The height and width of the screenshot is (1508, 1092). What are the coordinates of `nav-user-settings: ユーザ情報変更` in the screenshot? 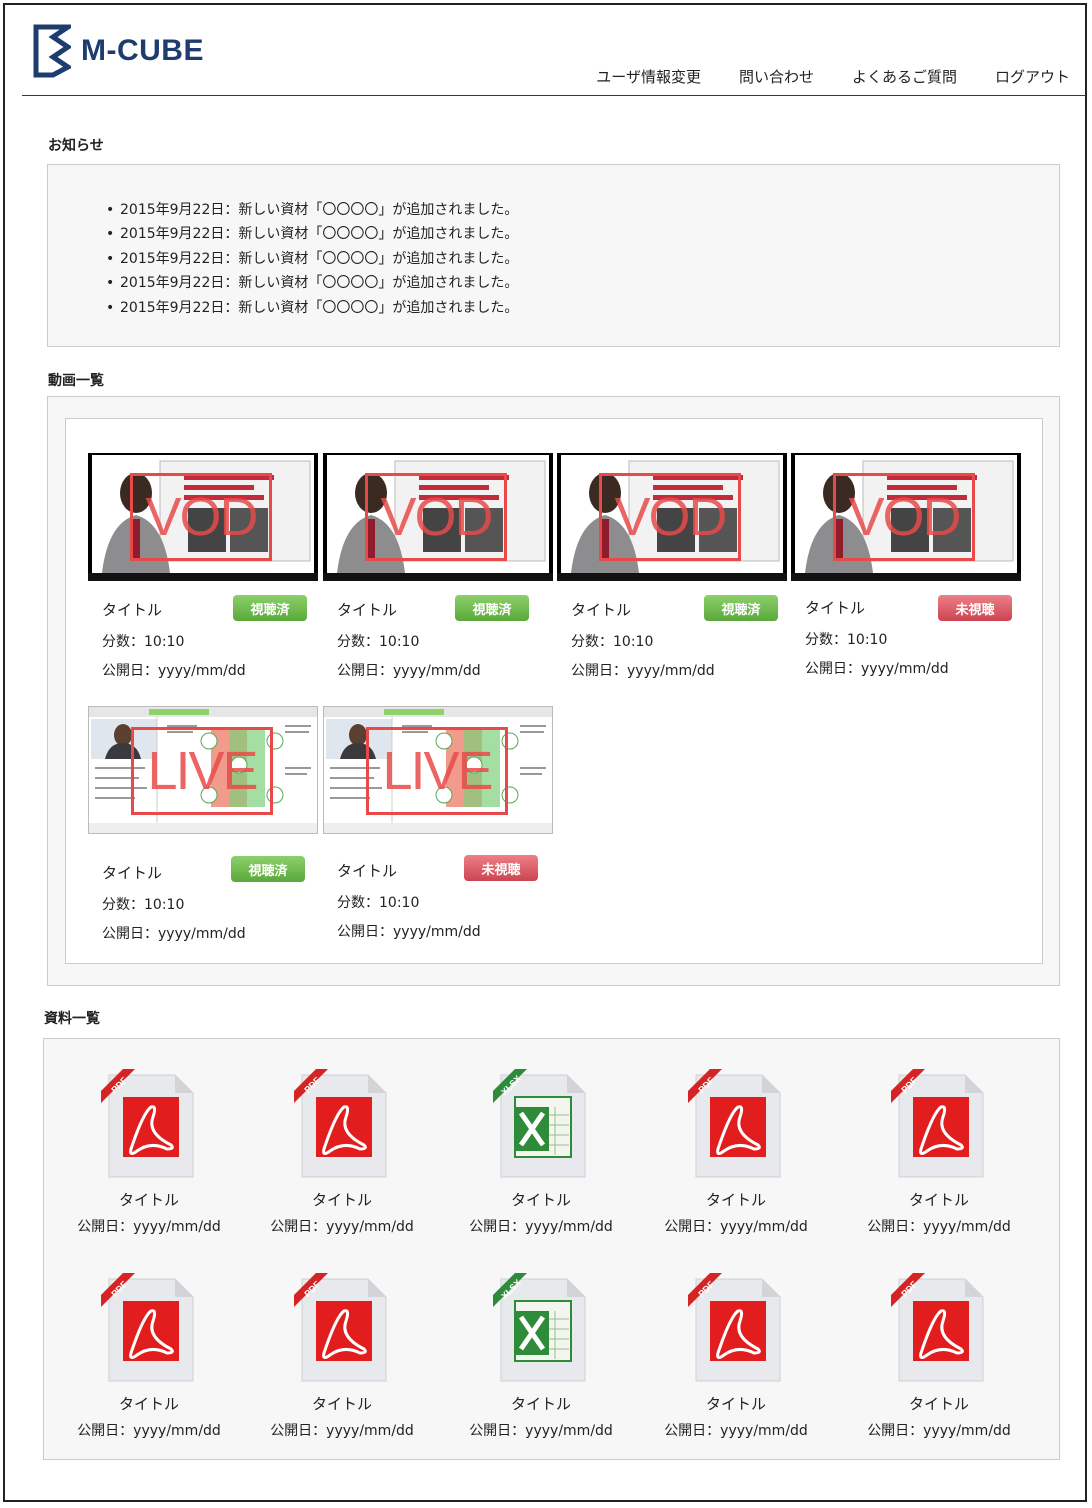 It's located at (648, 76).